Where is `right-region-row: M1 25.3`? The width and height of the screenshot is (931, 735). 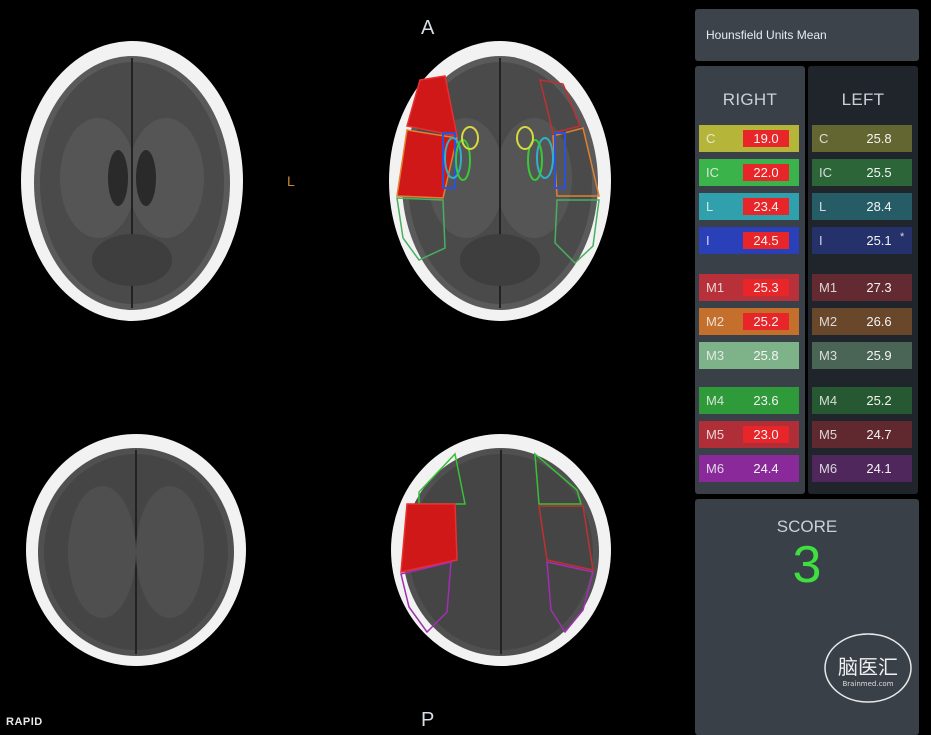
right-region-row: M1 25.3 is located at coordinates (749, 287).